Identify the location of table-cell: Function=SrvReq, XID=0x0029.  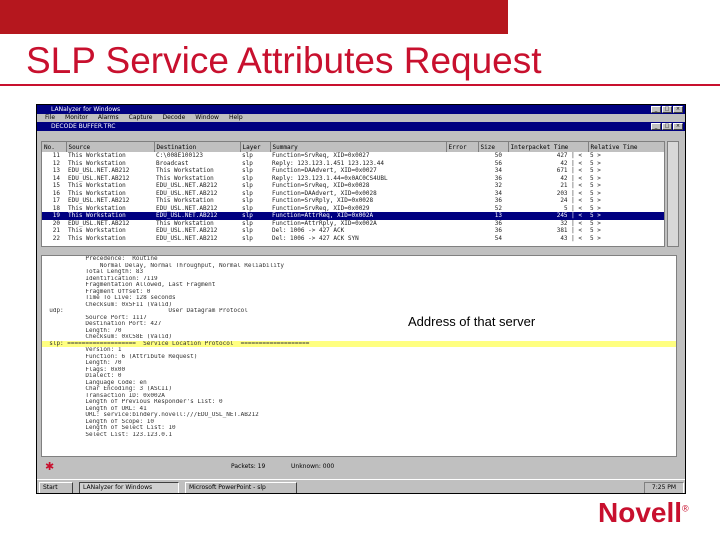
(321, 208).